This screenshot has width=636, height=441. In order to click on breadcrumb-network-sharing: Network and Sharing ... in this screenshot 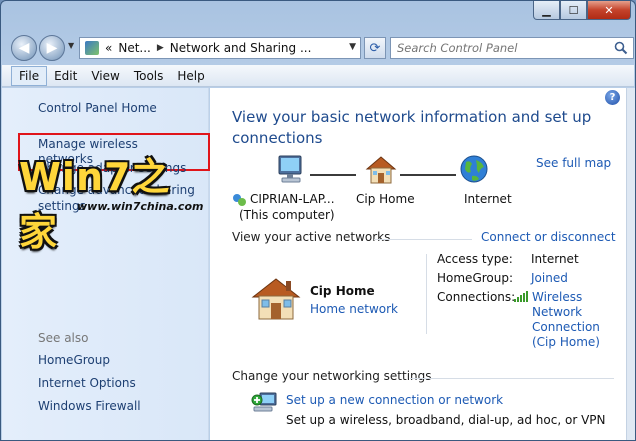, I will do `click(241, 48)`.